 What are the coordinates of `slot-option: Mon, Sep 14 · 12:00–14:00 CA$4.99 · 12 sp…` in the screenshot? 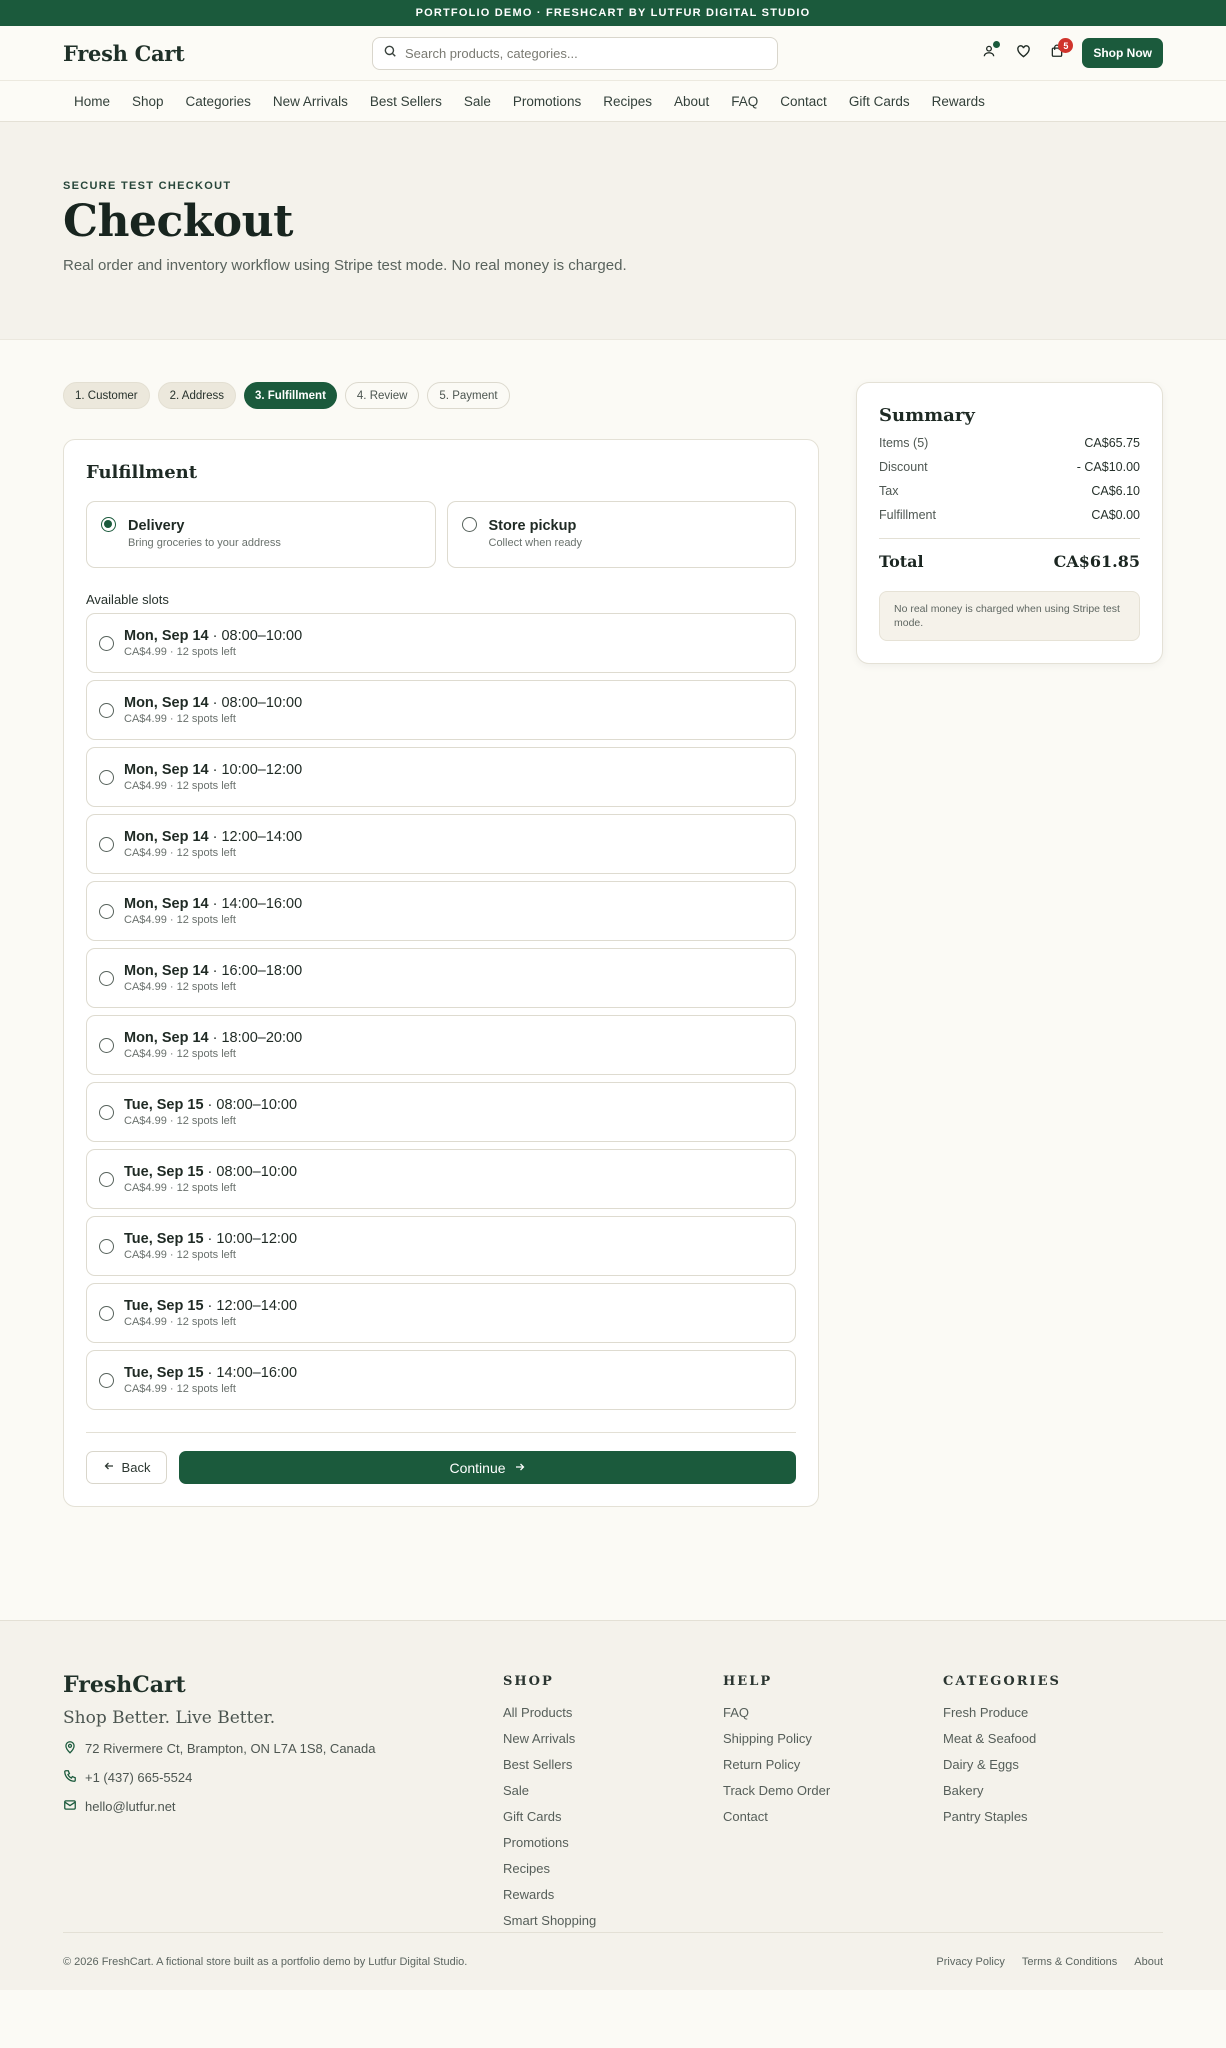 It's located at (441, 844).